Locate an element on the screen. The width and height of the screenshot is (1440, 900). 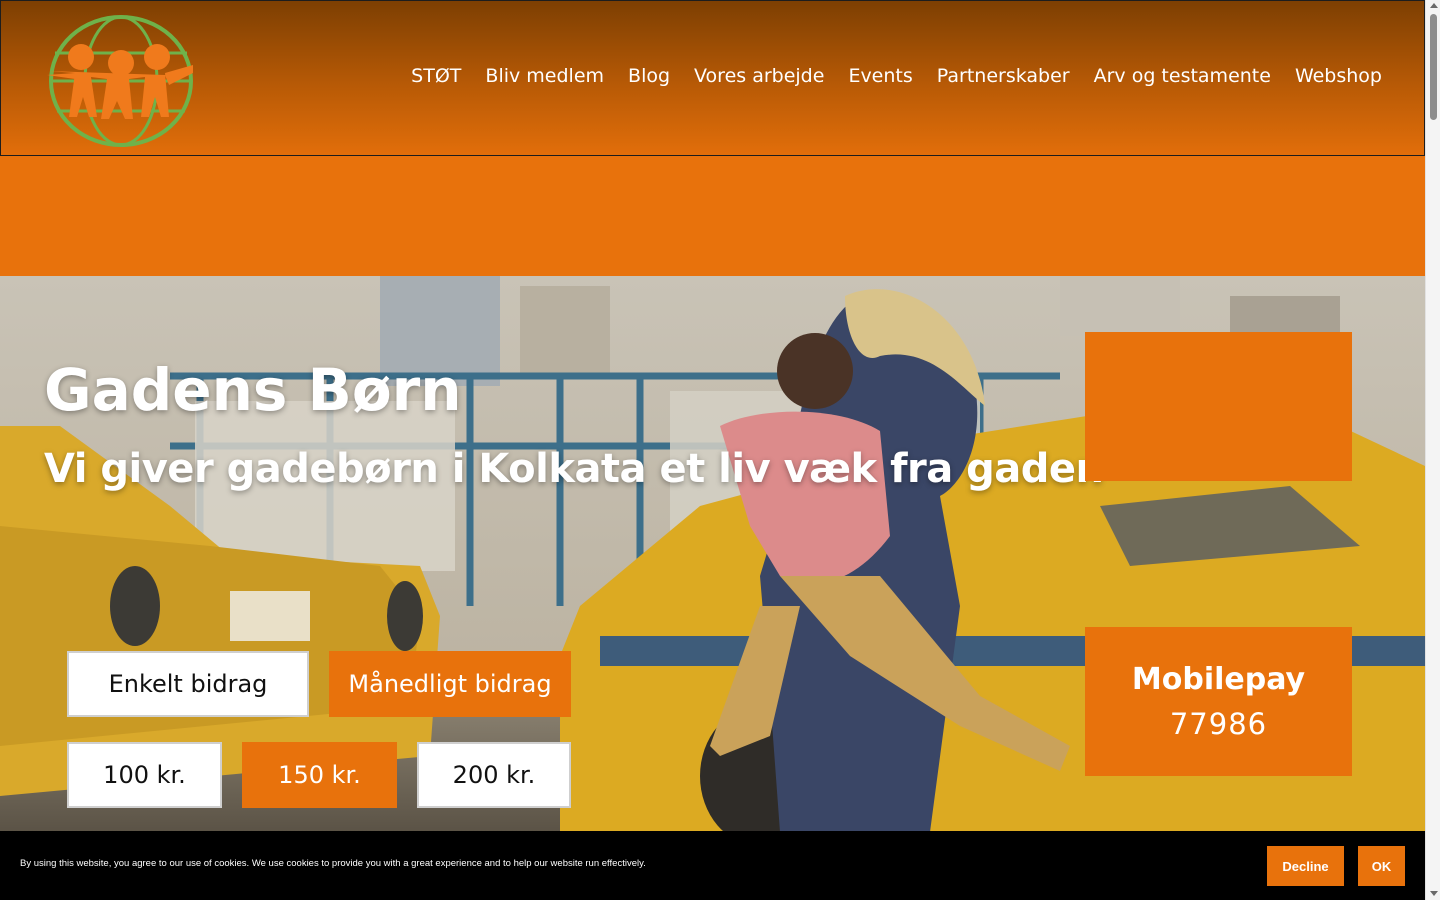
scroll-up-icon is located at coordinates (1434, 5).